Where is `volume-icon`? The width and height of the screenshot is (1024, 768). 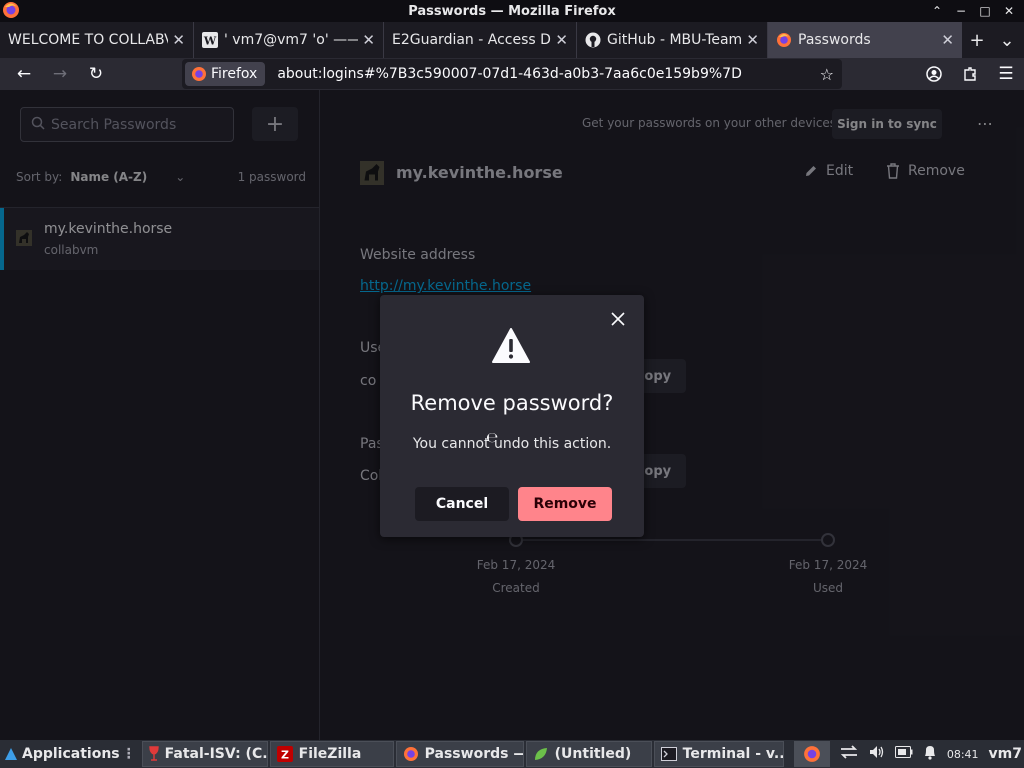
volume-icon is located at coordinates (877, 754).